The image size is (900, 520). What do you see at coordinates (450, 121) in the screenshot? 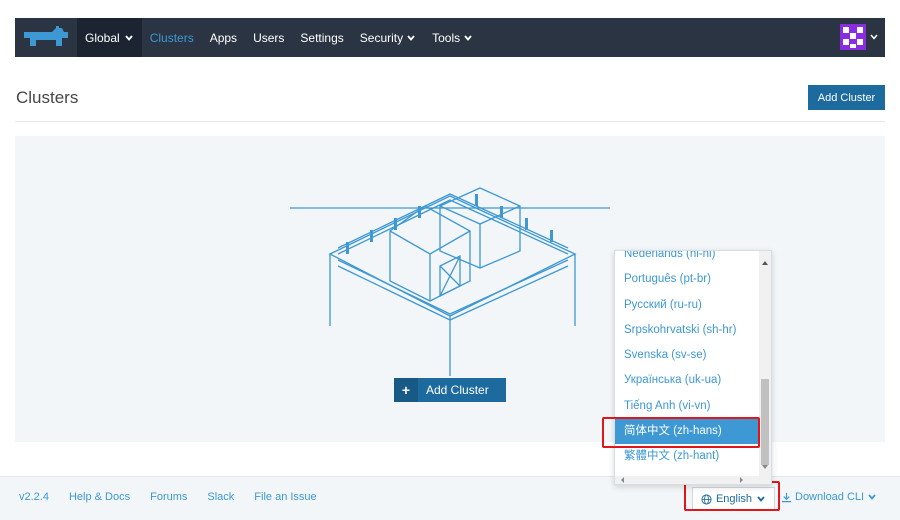
I see `divider` at bounding box center [450, 121].